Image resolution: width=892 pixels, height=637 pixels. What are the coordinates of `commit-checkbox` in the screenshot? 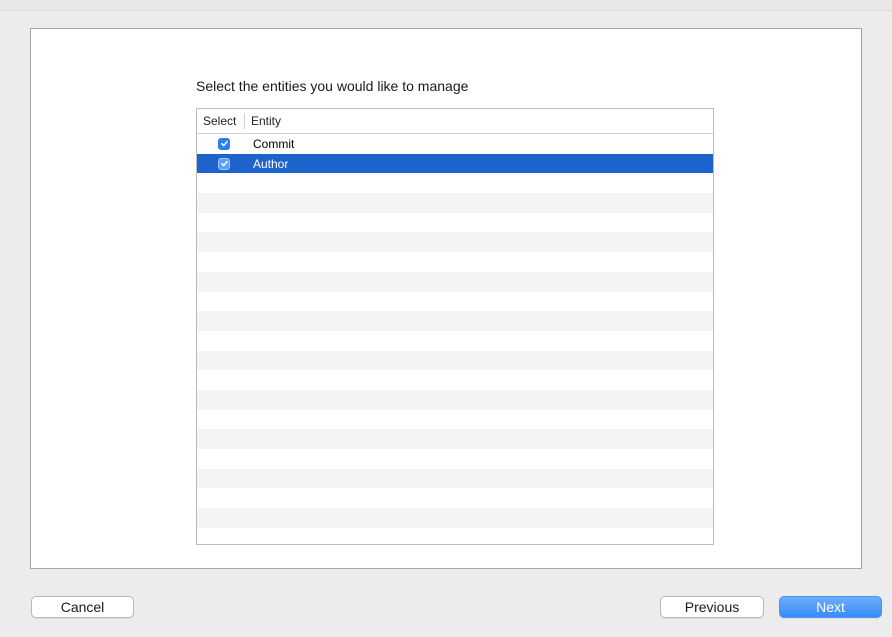 It's located at (224, 143).